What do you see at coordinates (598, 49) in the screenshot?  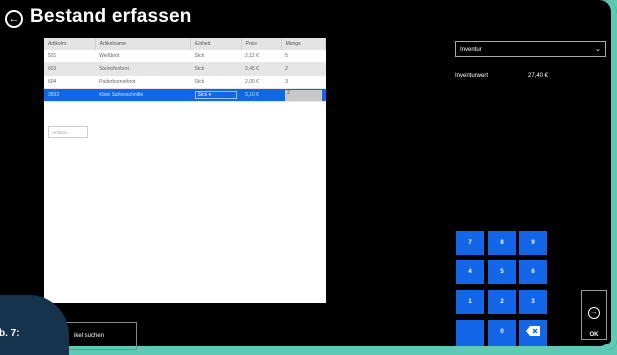 I see `chevron-down-icon: ⌄` at bounding box center [598, 49].